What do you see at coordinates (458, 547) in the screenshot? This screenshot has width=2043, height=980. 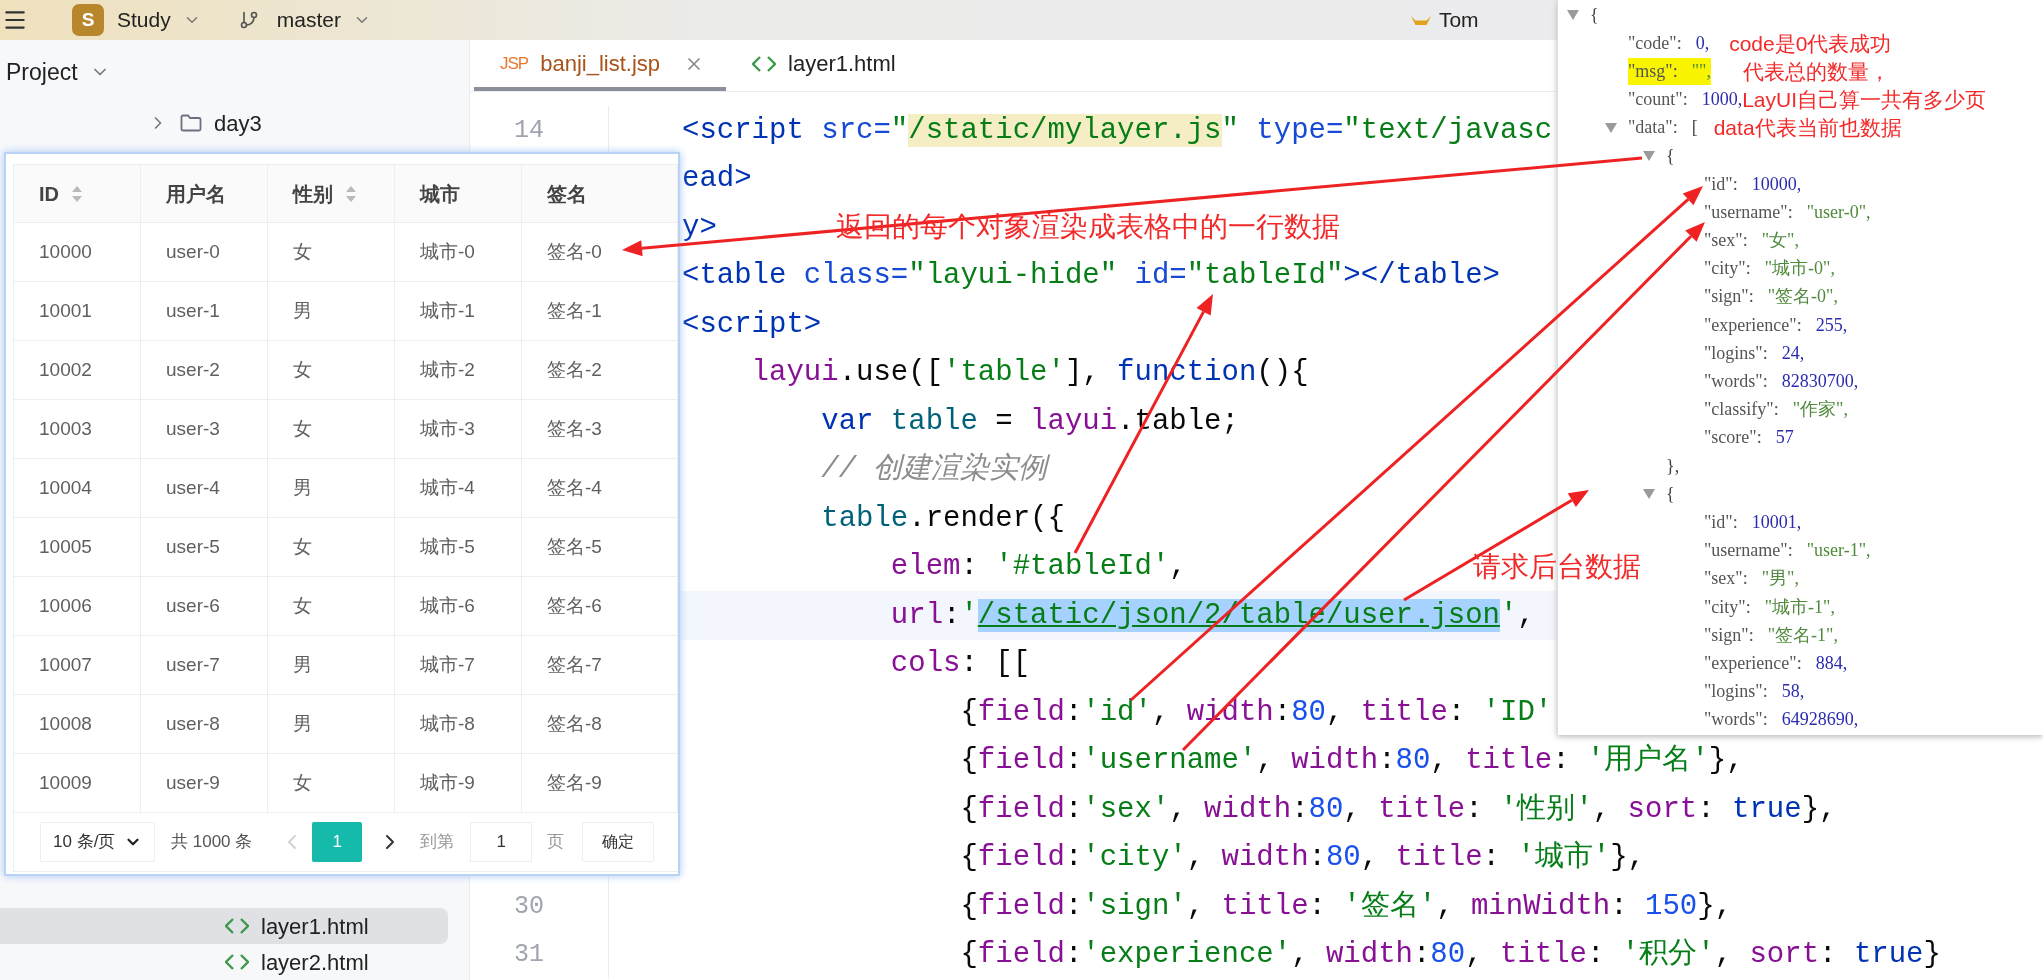 I see `table-cell: 城市-5` at bounding box center [458, 547].